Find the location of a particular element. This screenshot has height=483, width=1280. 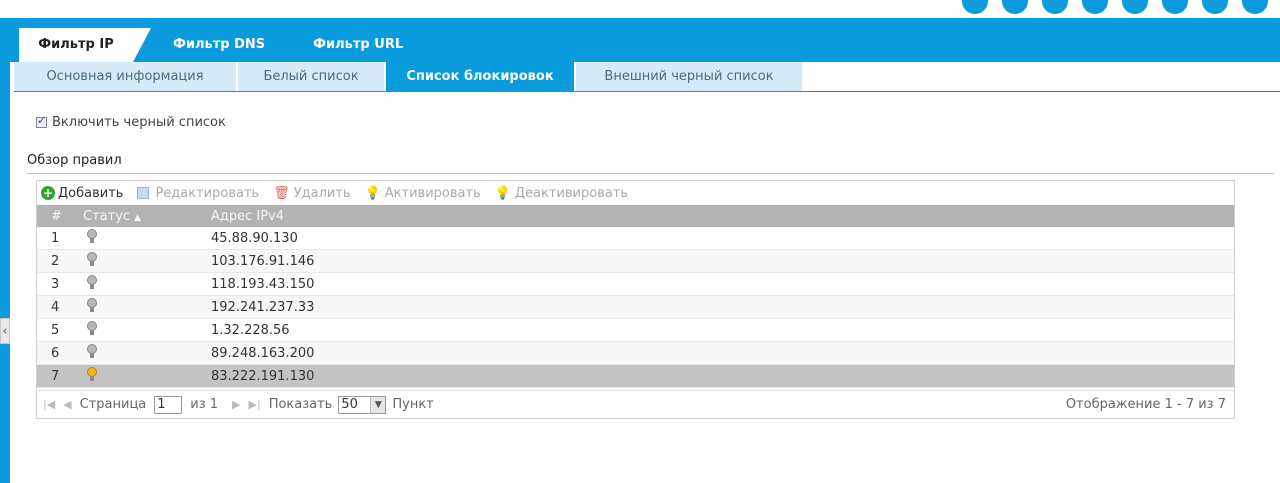

edit-icon is located at coordinates (143, 193).